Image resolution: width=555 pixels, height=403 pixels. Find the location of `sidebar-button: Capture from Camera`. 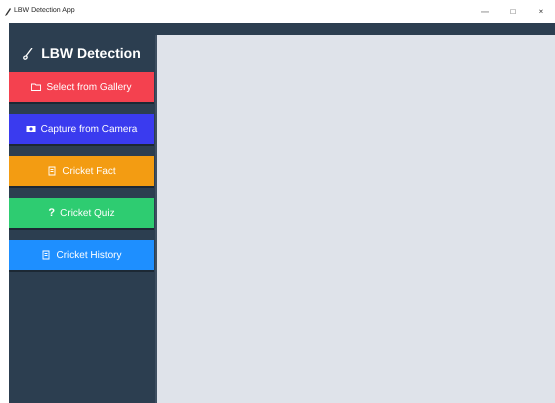

sidebar-button: Capture from Camera is located at coordinates (81, 129).